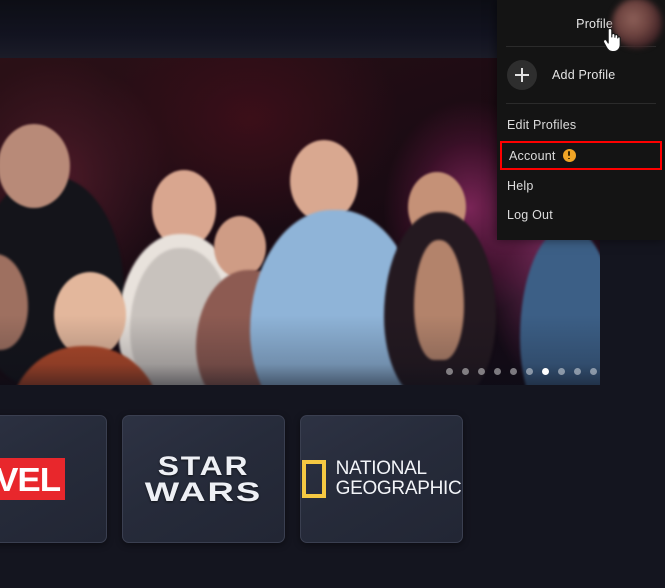 The image size is (665, 588). I want to click on profile-header-label: Profile, so click(594, 24).